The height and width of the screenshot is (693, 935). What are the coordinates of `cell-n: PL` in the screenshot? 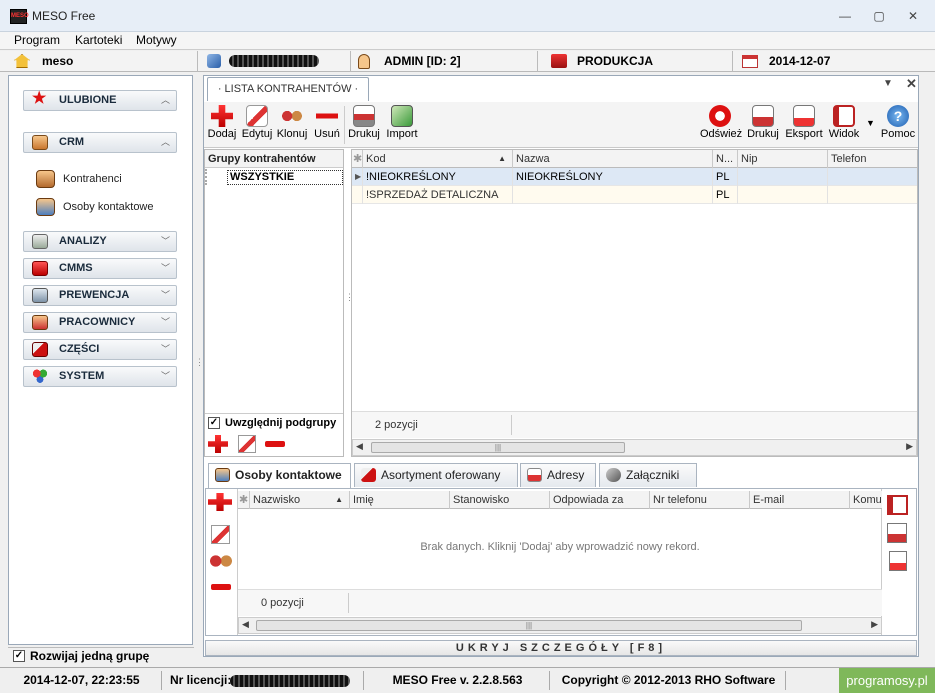 It's located at (725, 195).